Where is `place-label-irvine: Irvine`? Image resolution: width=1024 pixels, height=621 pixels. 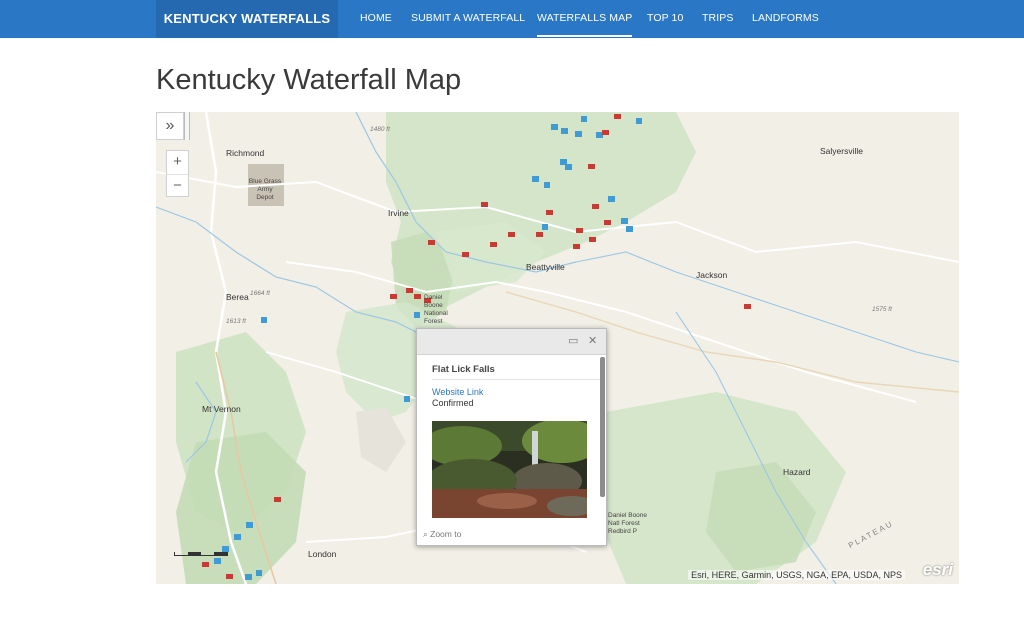 place-label-irvine: Irvine is located at coordinates (398, 213).